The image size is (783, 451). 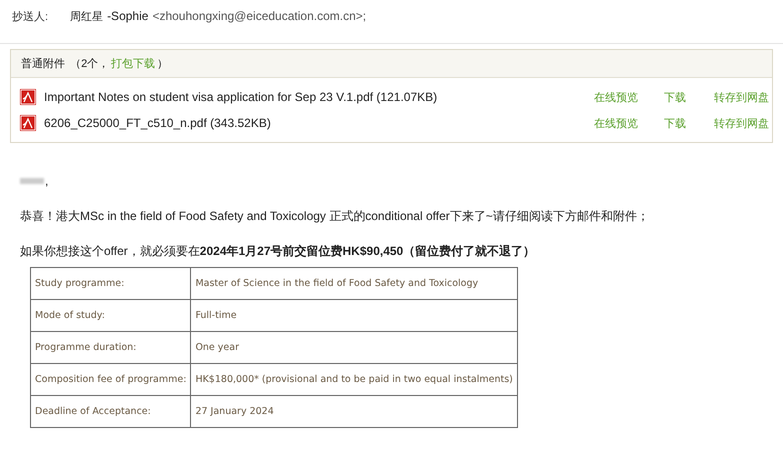 What do you see at coordinates (259, 16) in the screenshot?
I see `cc-email: <zhouhongxing@eiceducation.com.cn>;` at bounding box center [259, 16].